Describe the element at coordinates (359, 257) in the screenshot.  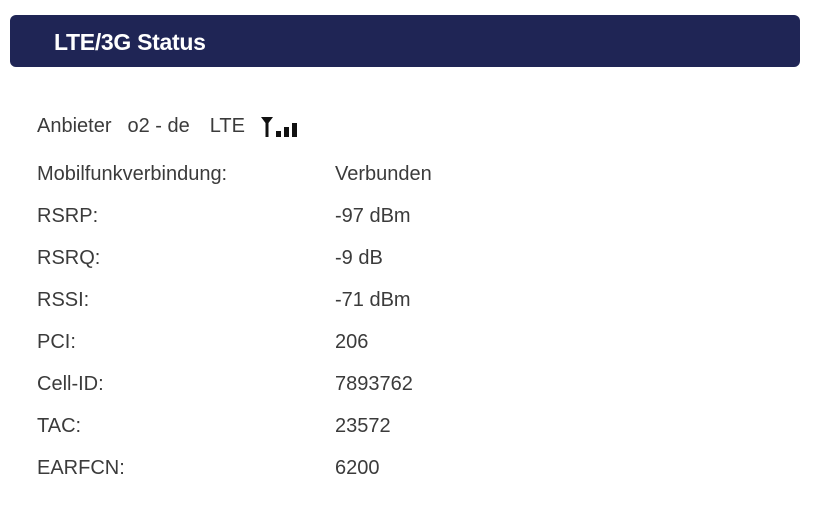
I see `row-value: -9 dB` at that location.